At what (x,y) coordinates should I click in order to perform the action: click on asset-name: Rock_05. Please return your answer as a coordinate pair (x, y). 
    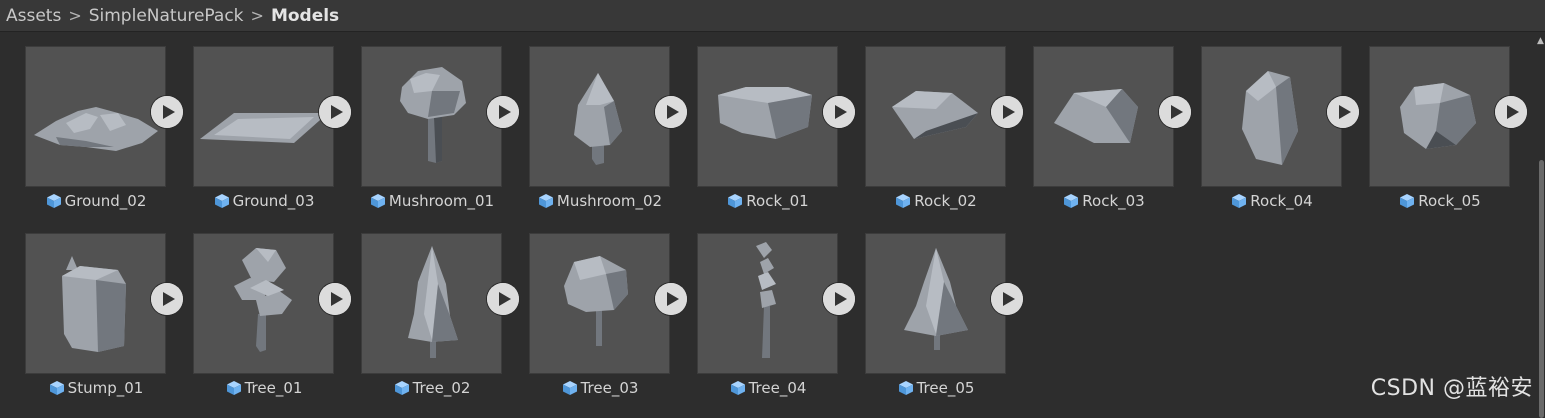
    Looking at the image, I should click on (1449, 201).